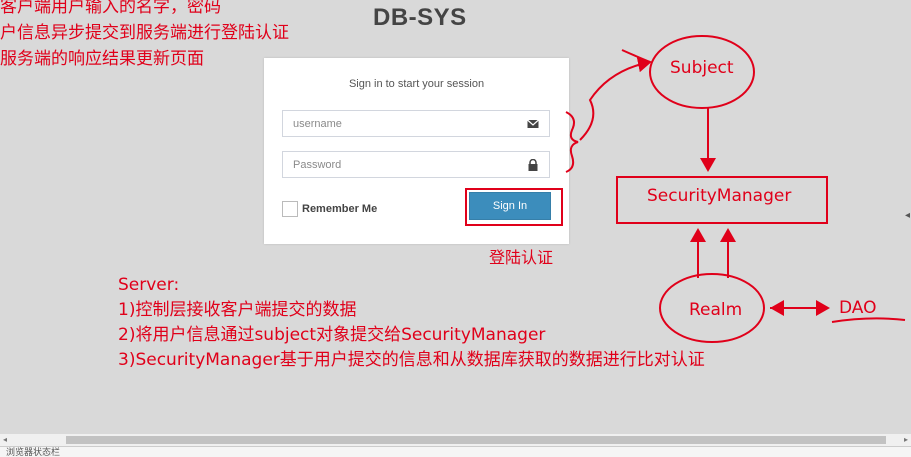  I want to click on server-note-2: 2)将用户信息通过subject对象提交给SecurityManager, so click(332, 335).